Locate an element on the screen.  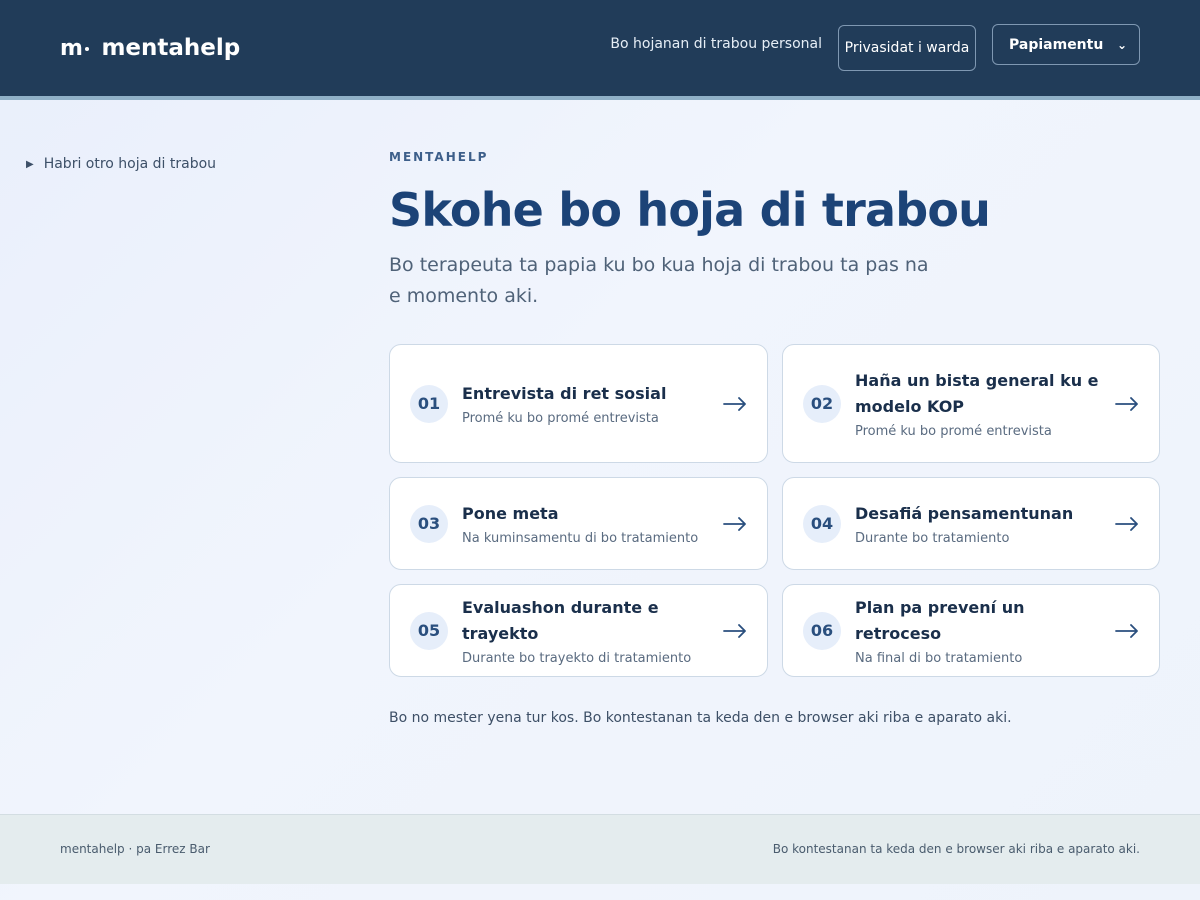
card-number: 06 is located at coordinates (822, 630).